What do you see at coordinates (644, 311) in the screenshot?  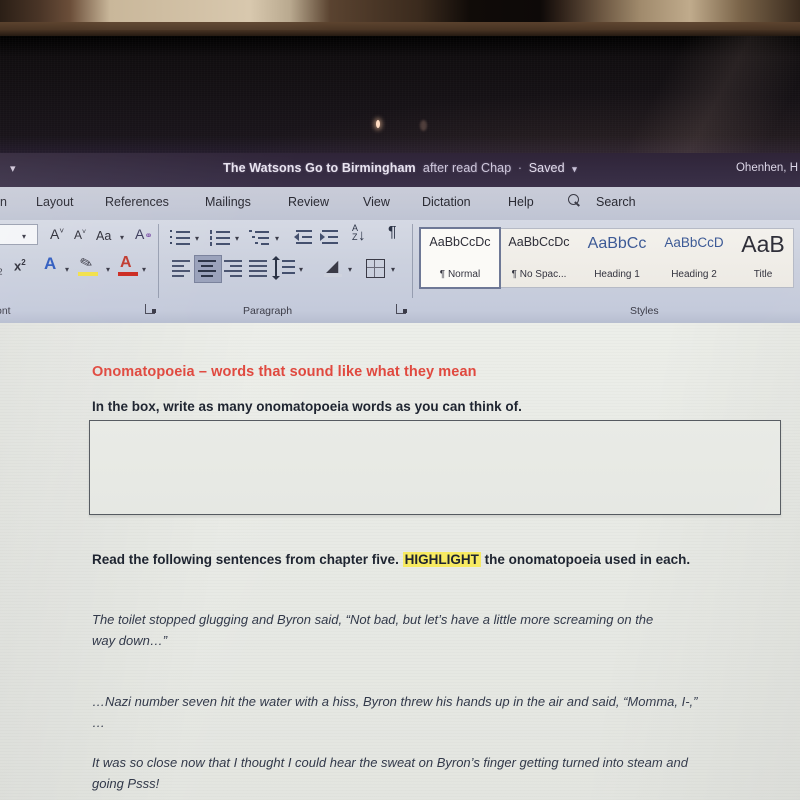 I see `styles-group-label: Styles` at bounding box center [644, 311].